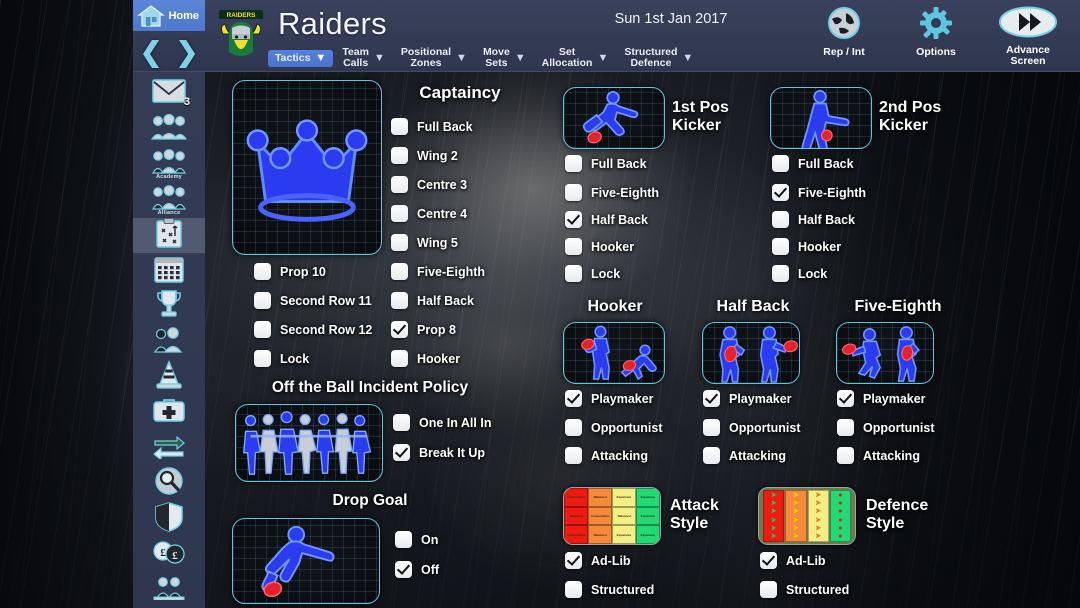  I want to click on advance-screen-button: Advance Screen, so click(1028, 36).